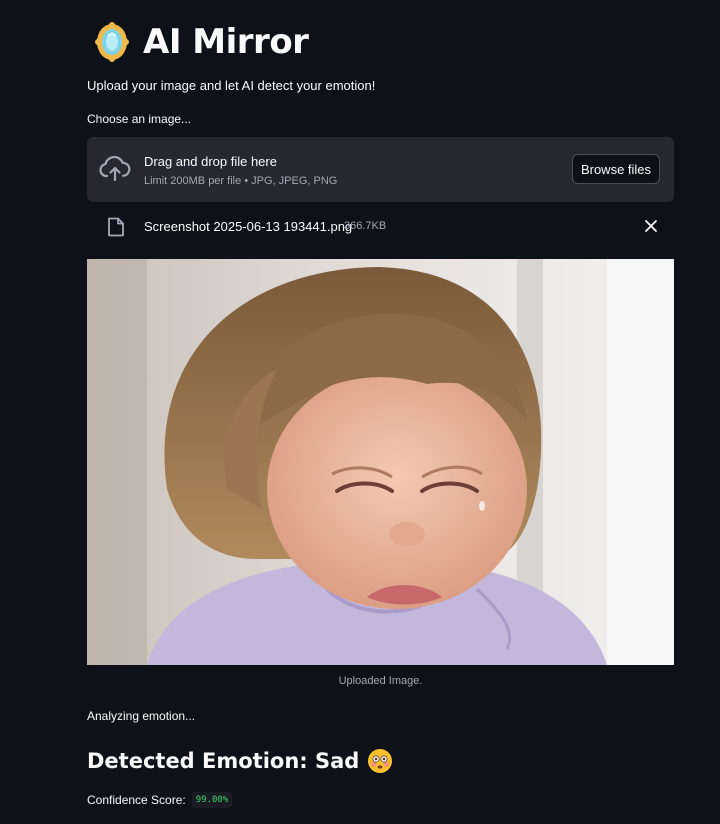  What do you see at coordinates (380, 761) in the screenshot?
I see `flushed-face-emoji` at bounding box center [380, 761].